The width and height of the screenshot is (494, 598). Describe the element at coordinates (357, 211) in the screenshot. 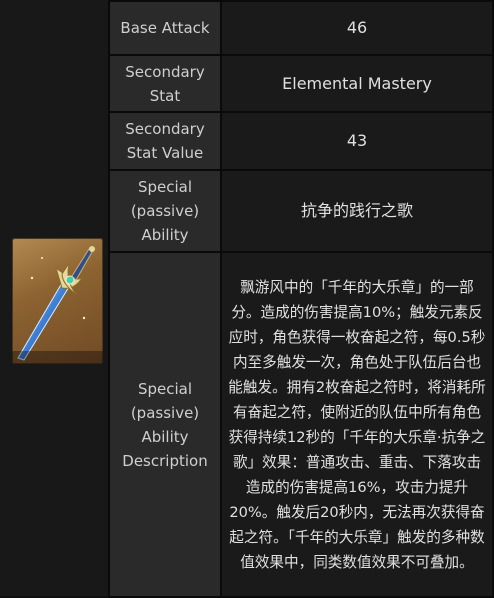

I see `passive-ability-name: 抗争的践行之歌` at that location.